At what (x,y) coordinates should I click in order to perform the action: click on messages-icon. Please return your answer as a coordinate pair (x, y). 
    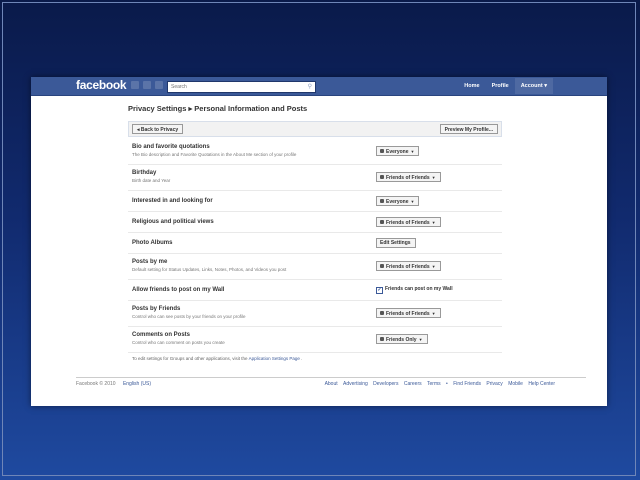
    Looking at the image, I should click on (147, 85).